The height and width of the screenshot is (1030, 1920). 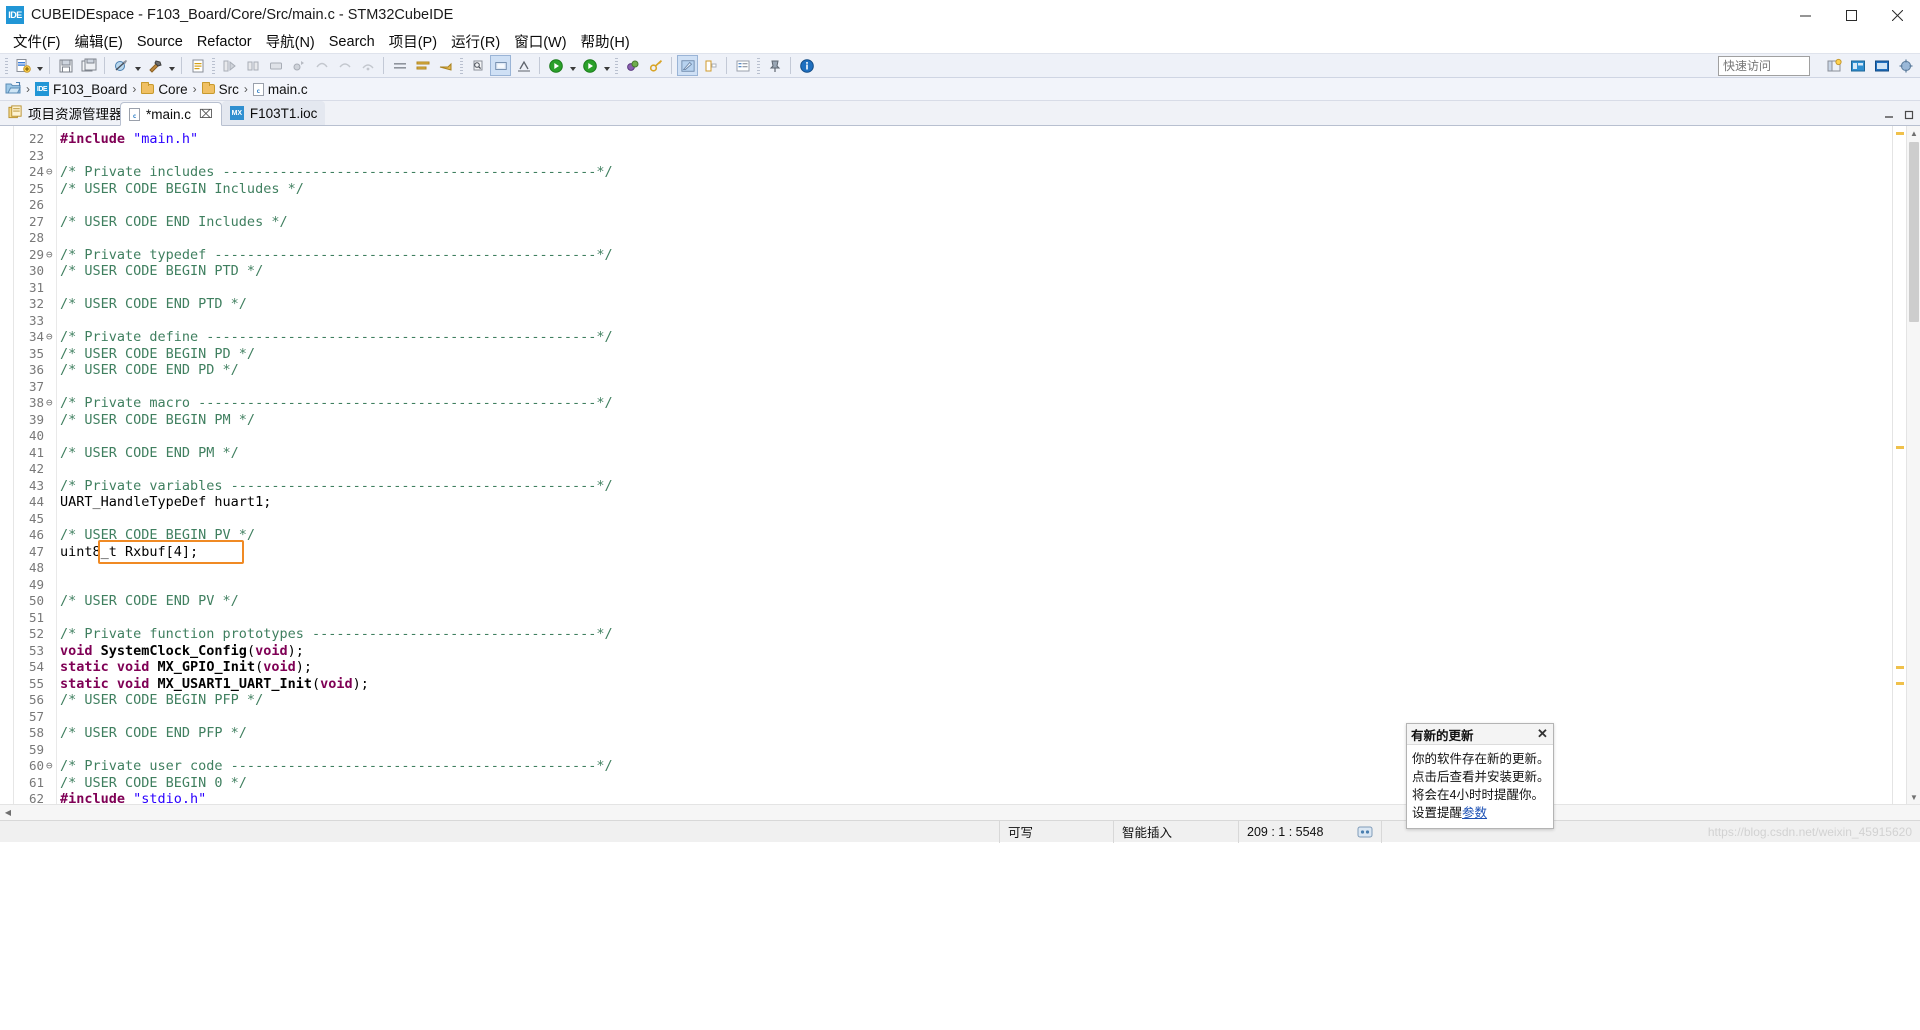 What do you see at coordinates (7, 465) in the screenshot?
I see `editor-marker-gutter` at bounding box center [7, 465].